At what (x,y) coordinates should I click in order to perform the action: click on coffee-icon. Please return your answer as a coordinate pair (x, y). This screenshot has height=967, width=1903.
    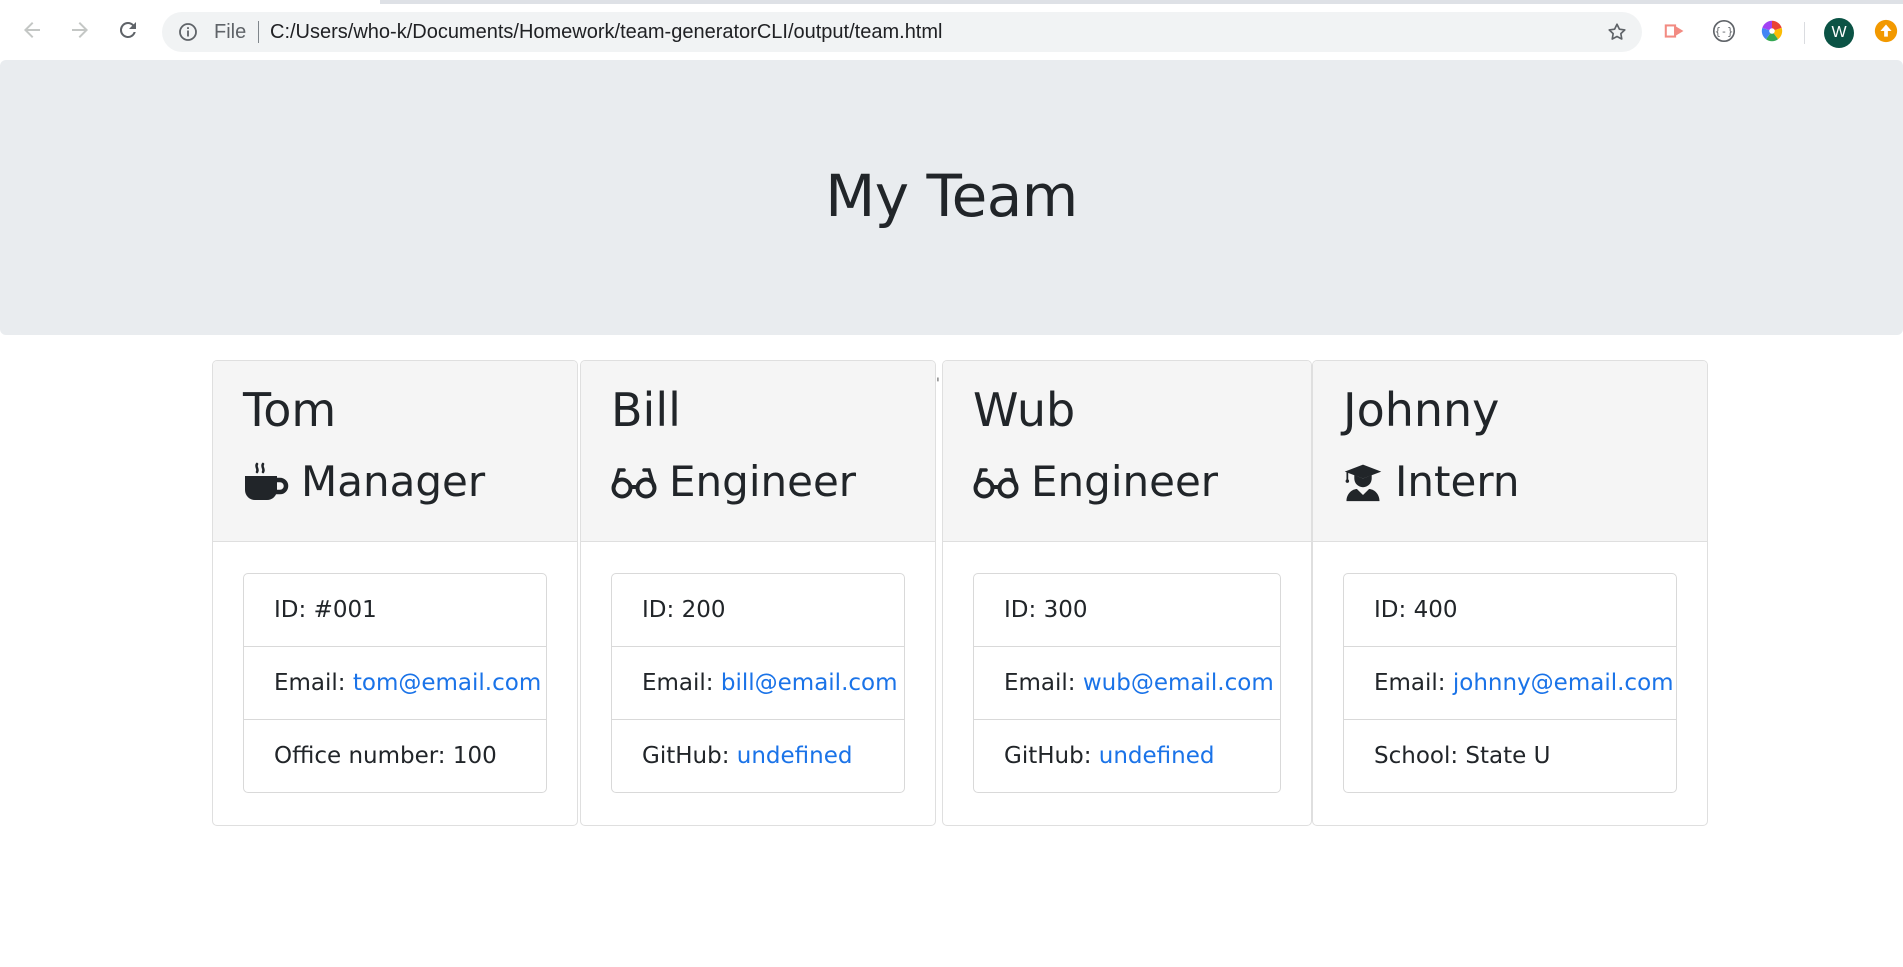
    Looking at the image, I should click on (266, 482).